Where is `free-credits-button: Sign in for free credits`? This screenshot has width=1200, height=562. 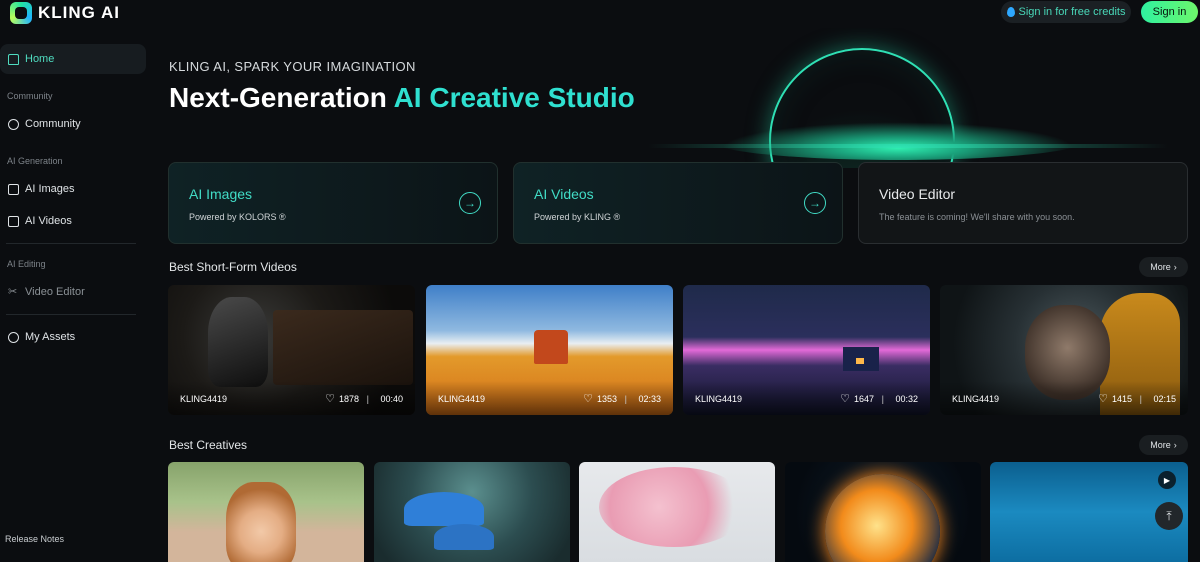 free-credits-button: Sign in for free credits is located at coordinates (1066, 12).